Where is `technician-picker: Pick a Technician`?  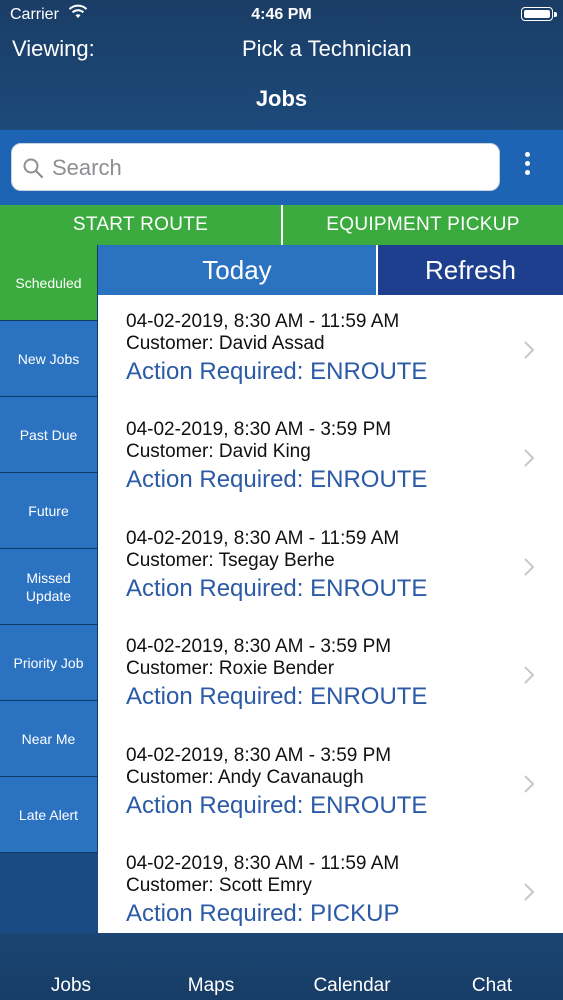 technician-picker: Pick a Technician is located at coordinates (327, 49).